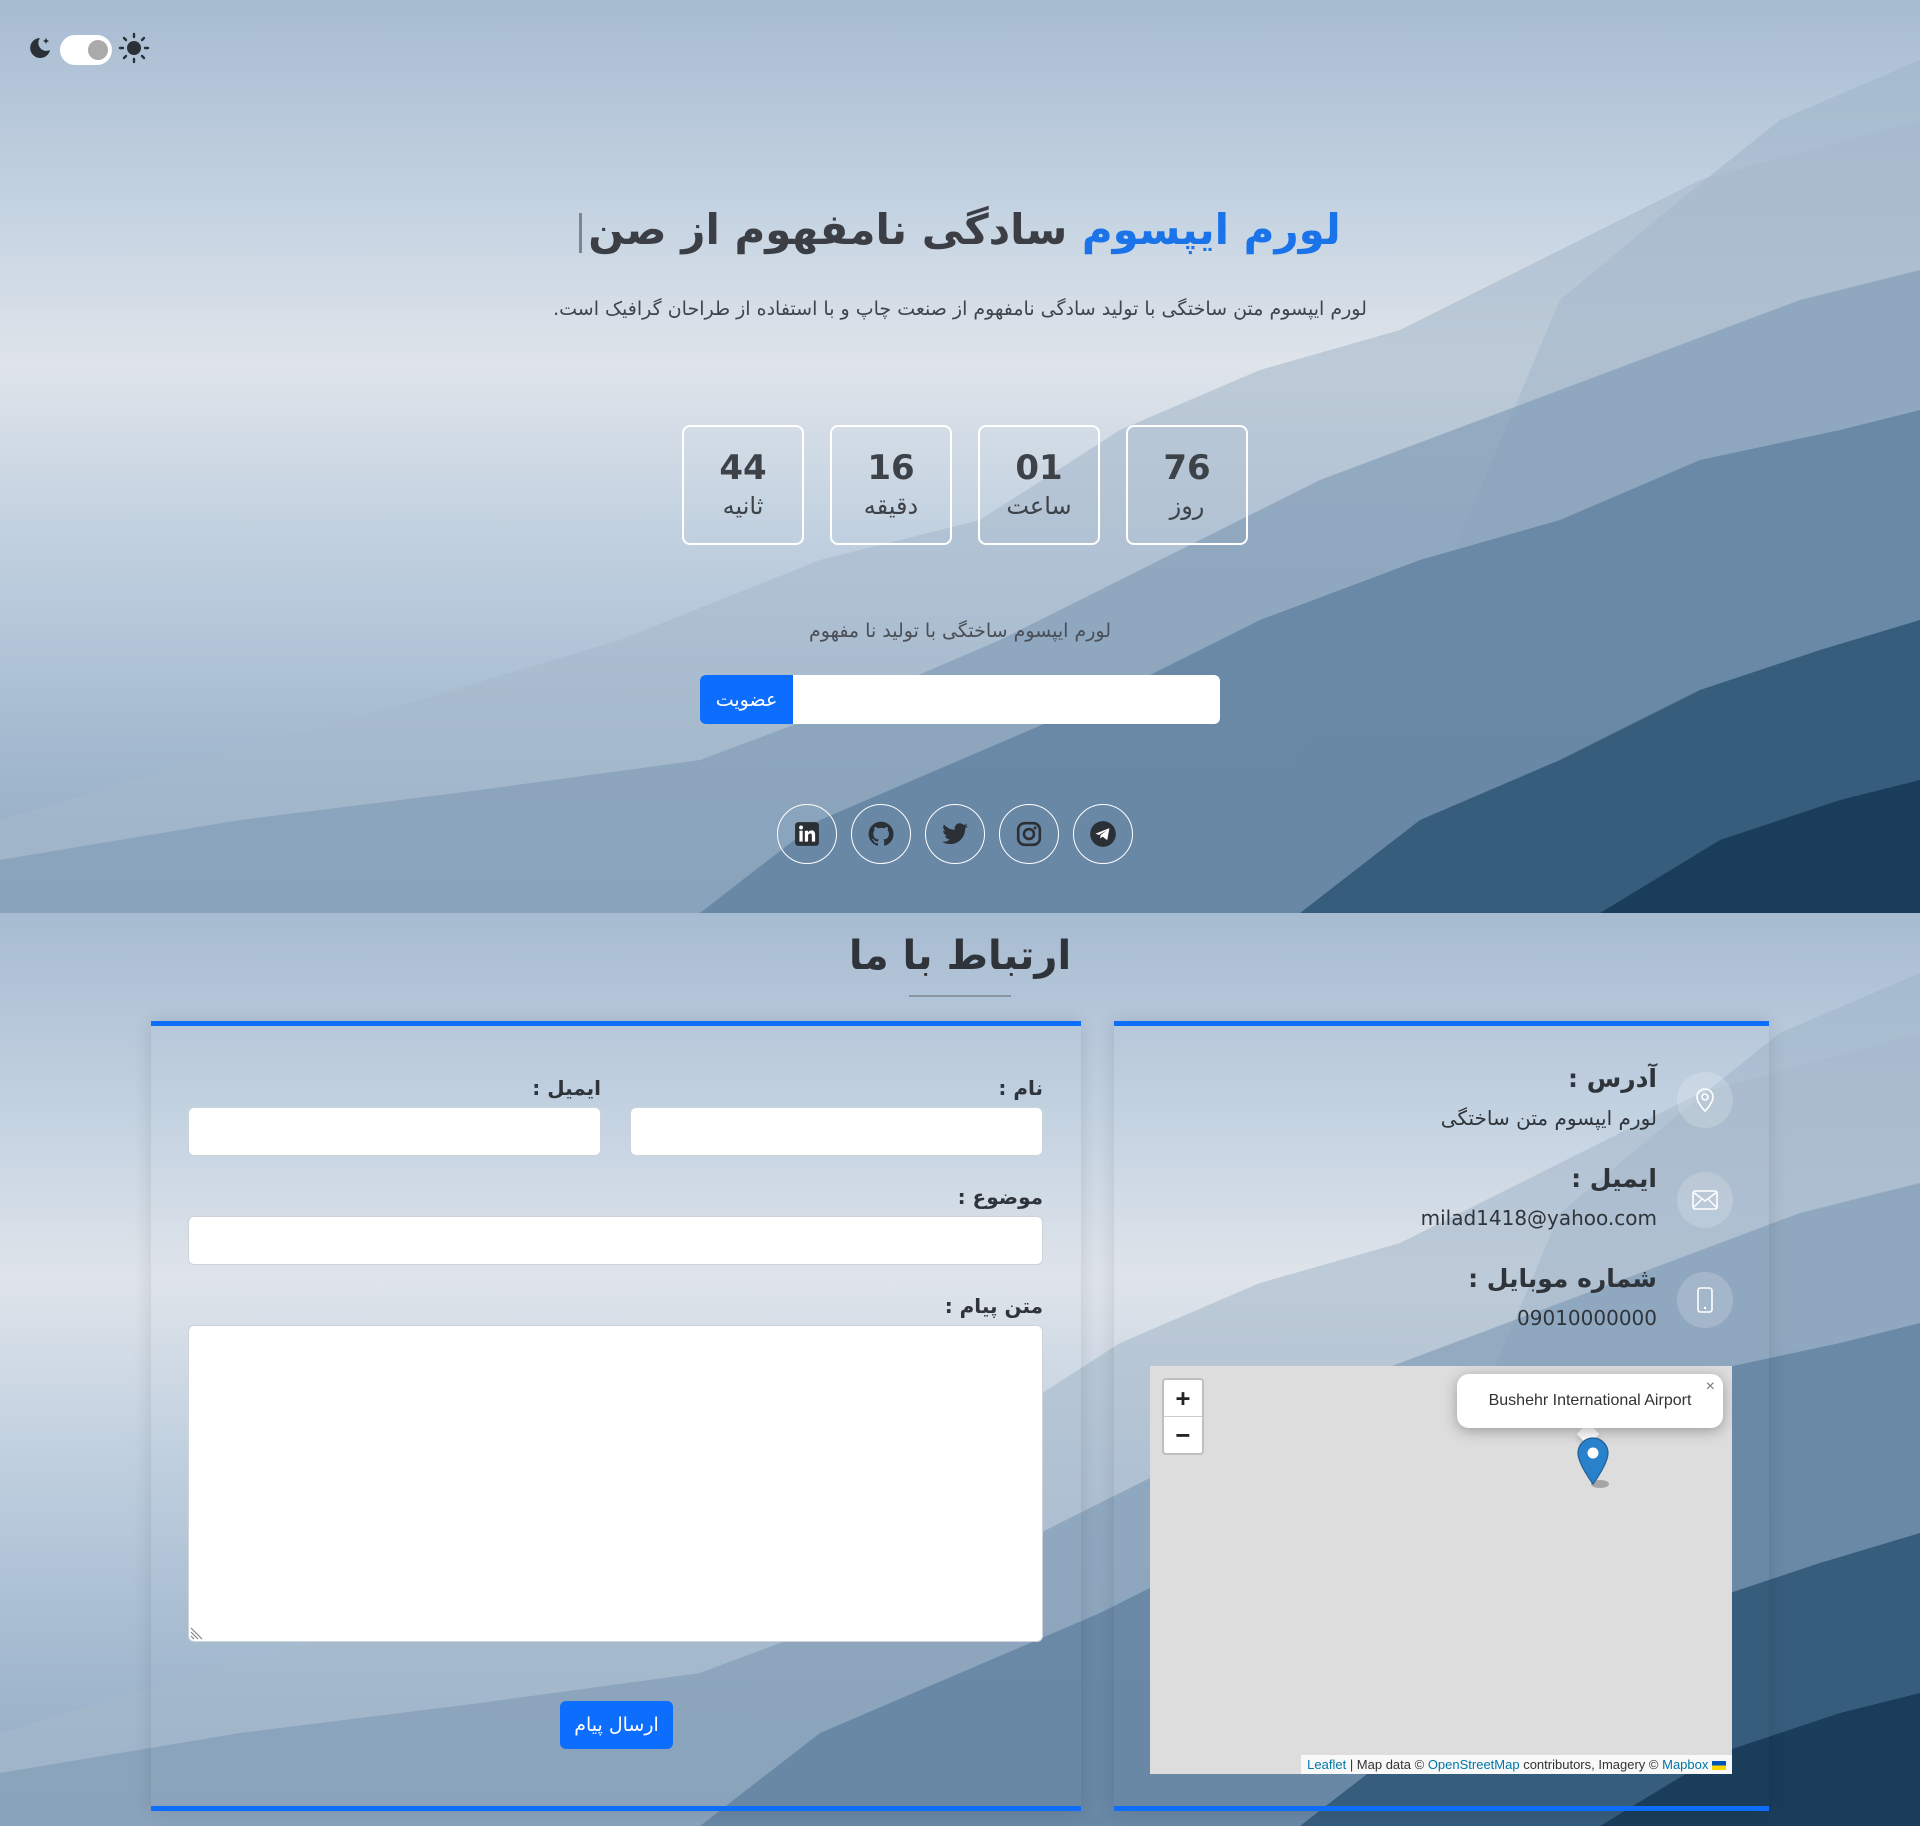 Image resolution: width=1920 pixels, height=1826 pixels. I want to click on map-marker-icon, so click(1594, 1463).